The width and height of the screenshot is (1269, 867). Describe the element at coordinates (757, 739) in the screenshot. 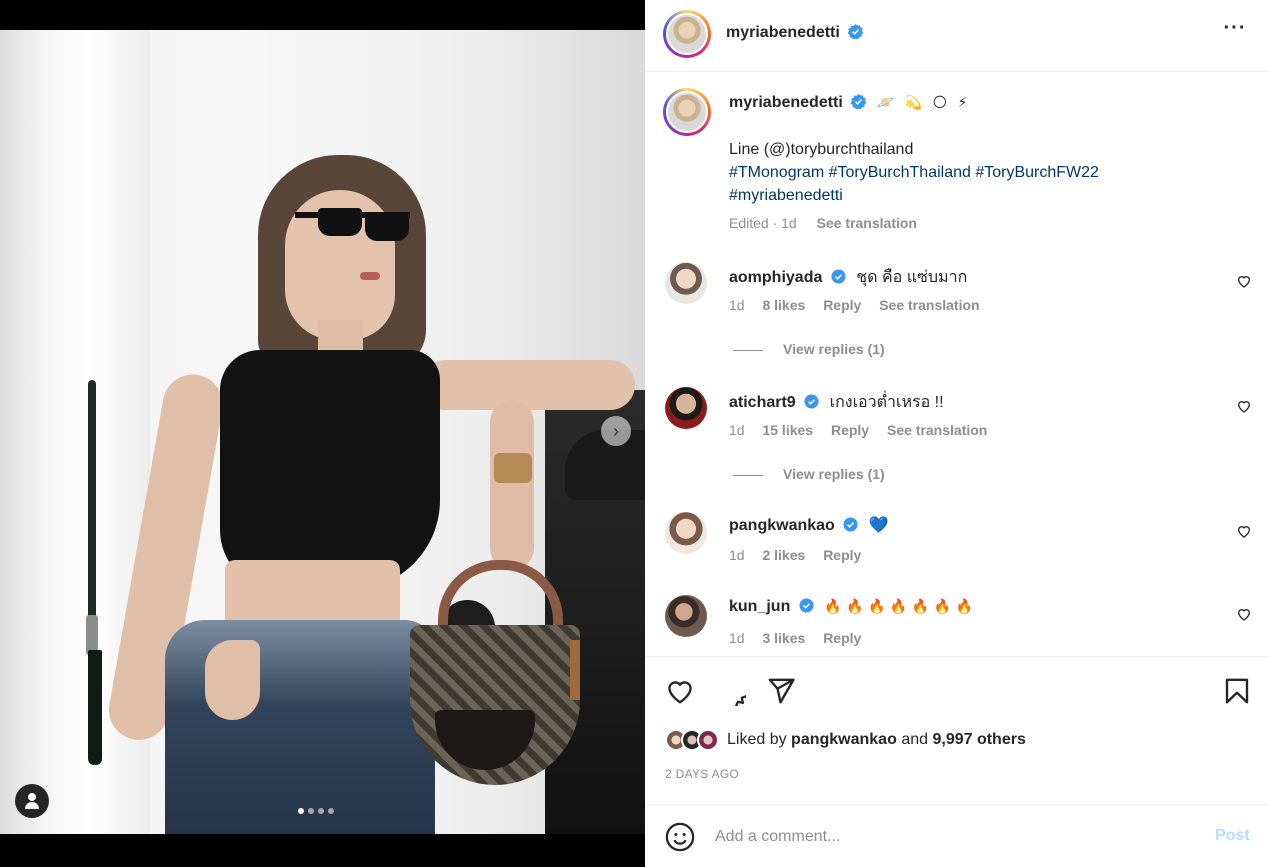

I see `likes-prefix: Liked by` at that location.